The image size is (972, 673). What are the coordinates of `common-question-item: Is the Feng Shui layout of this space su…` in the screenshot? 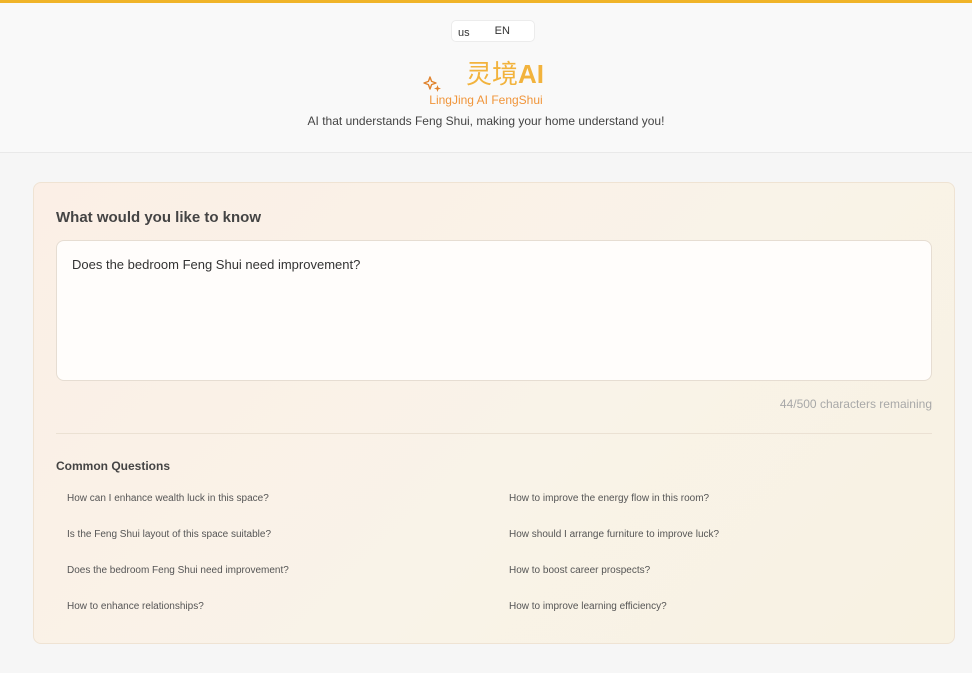 It's located at (169, 534).